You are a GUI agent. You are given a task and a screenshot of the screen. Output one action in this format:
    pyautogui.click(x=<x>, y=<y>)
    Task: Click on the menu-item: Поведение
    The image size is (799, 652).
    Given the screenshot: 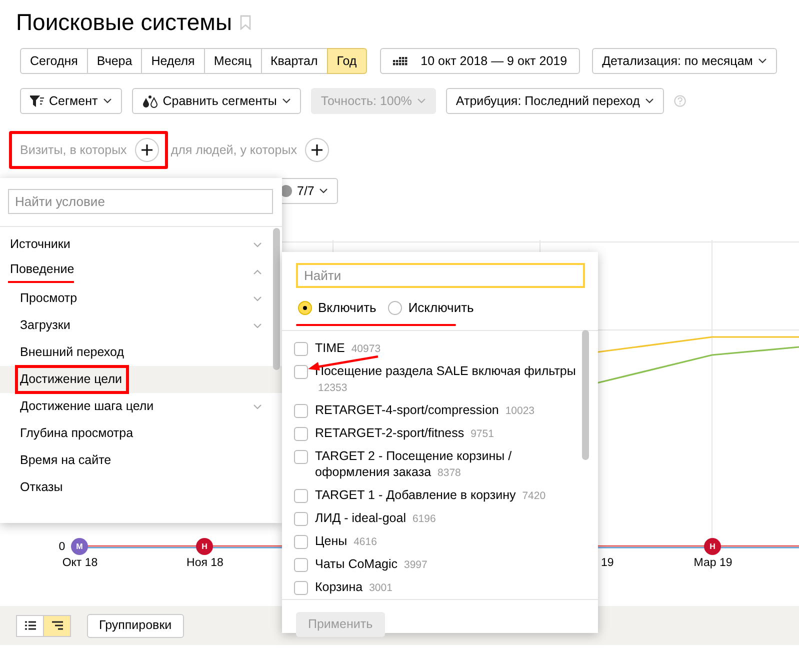 What is the action you would take?
    pyautogui.click(x=141, y=271)
    